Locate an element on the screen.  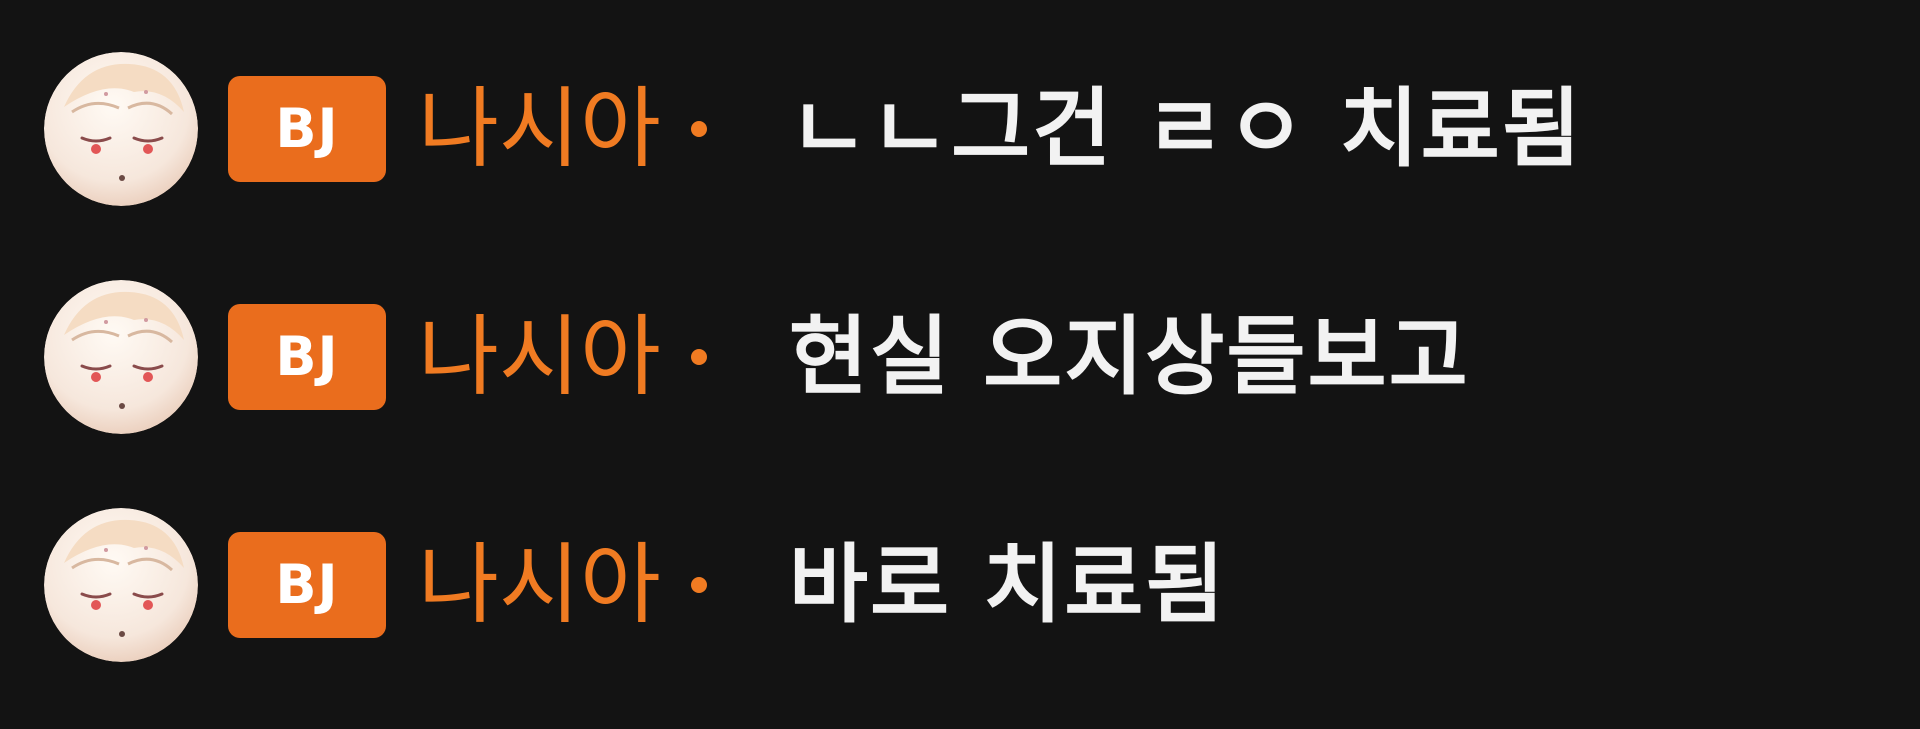
chat-message-text: 현실 오지상들보고 is located at coordinates (1129, 357).